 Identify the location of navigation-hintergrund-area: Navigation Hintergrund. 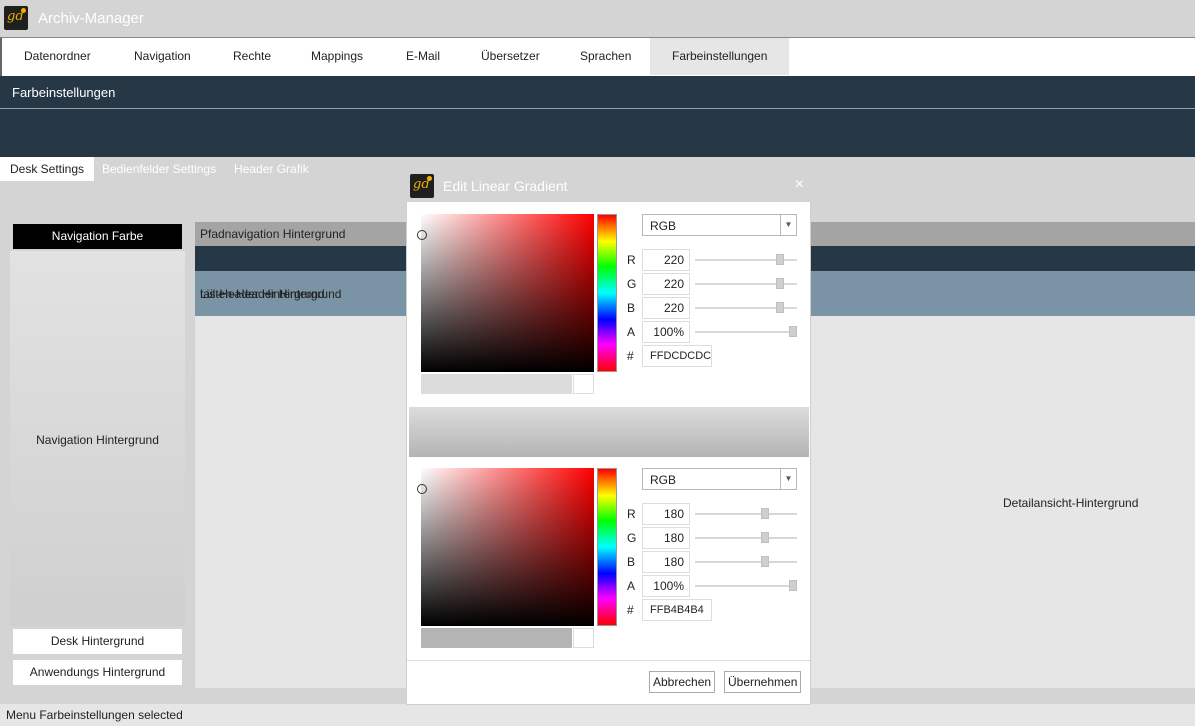
(97, 438).